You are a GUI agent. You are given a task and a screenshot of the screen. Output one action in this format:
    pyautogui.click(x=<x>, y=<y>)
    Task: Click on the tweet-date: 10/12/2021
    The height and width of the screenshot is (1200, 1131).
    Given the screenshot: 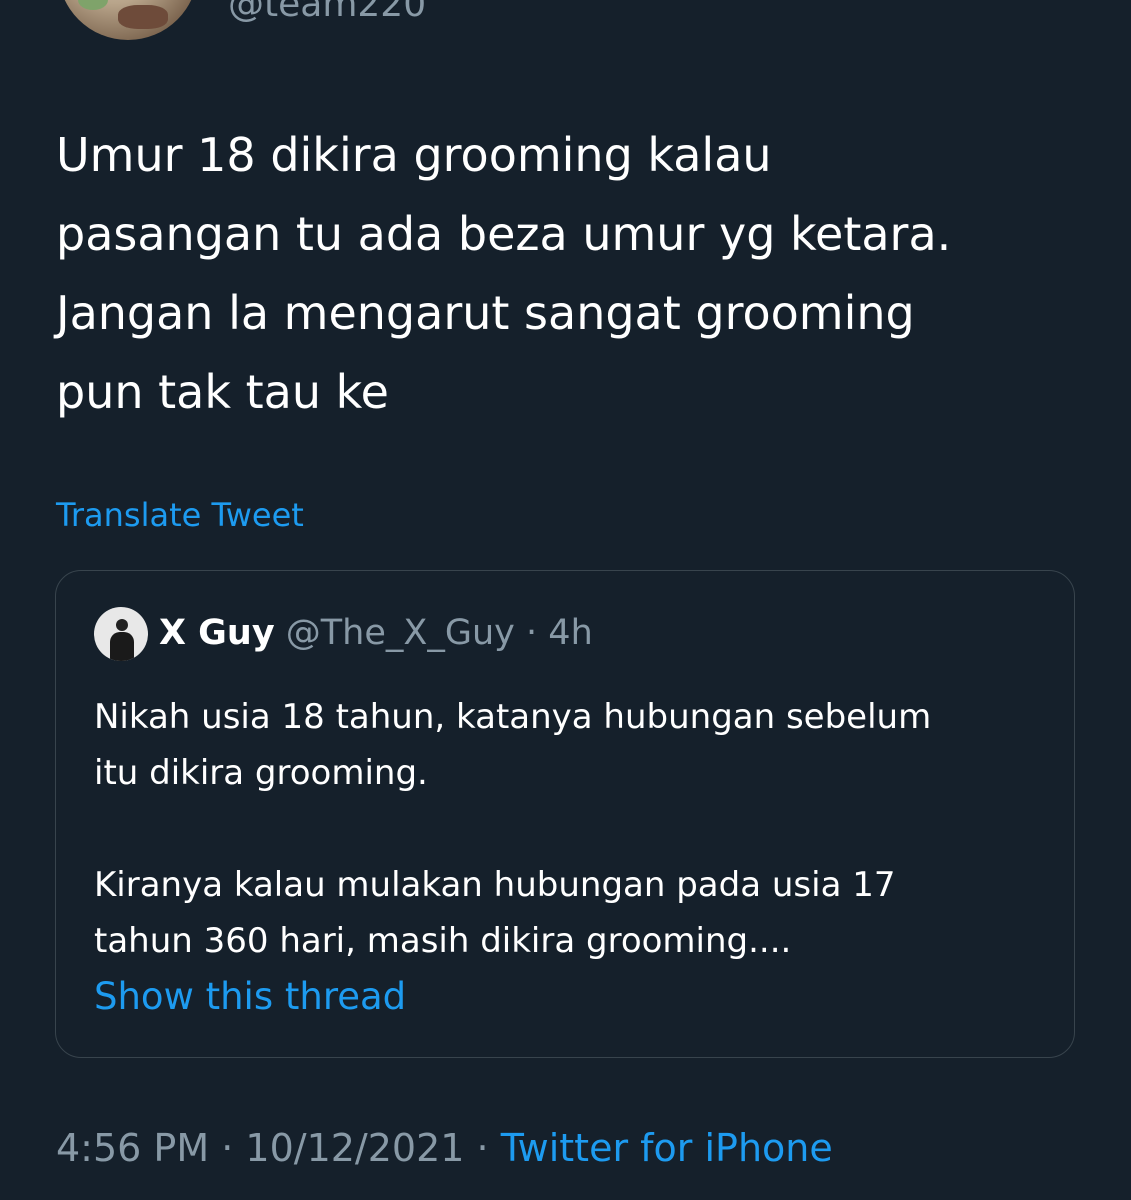 What is the action you would take?
    pyautogui.click(x=354, y=1148)
    